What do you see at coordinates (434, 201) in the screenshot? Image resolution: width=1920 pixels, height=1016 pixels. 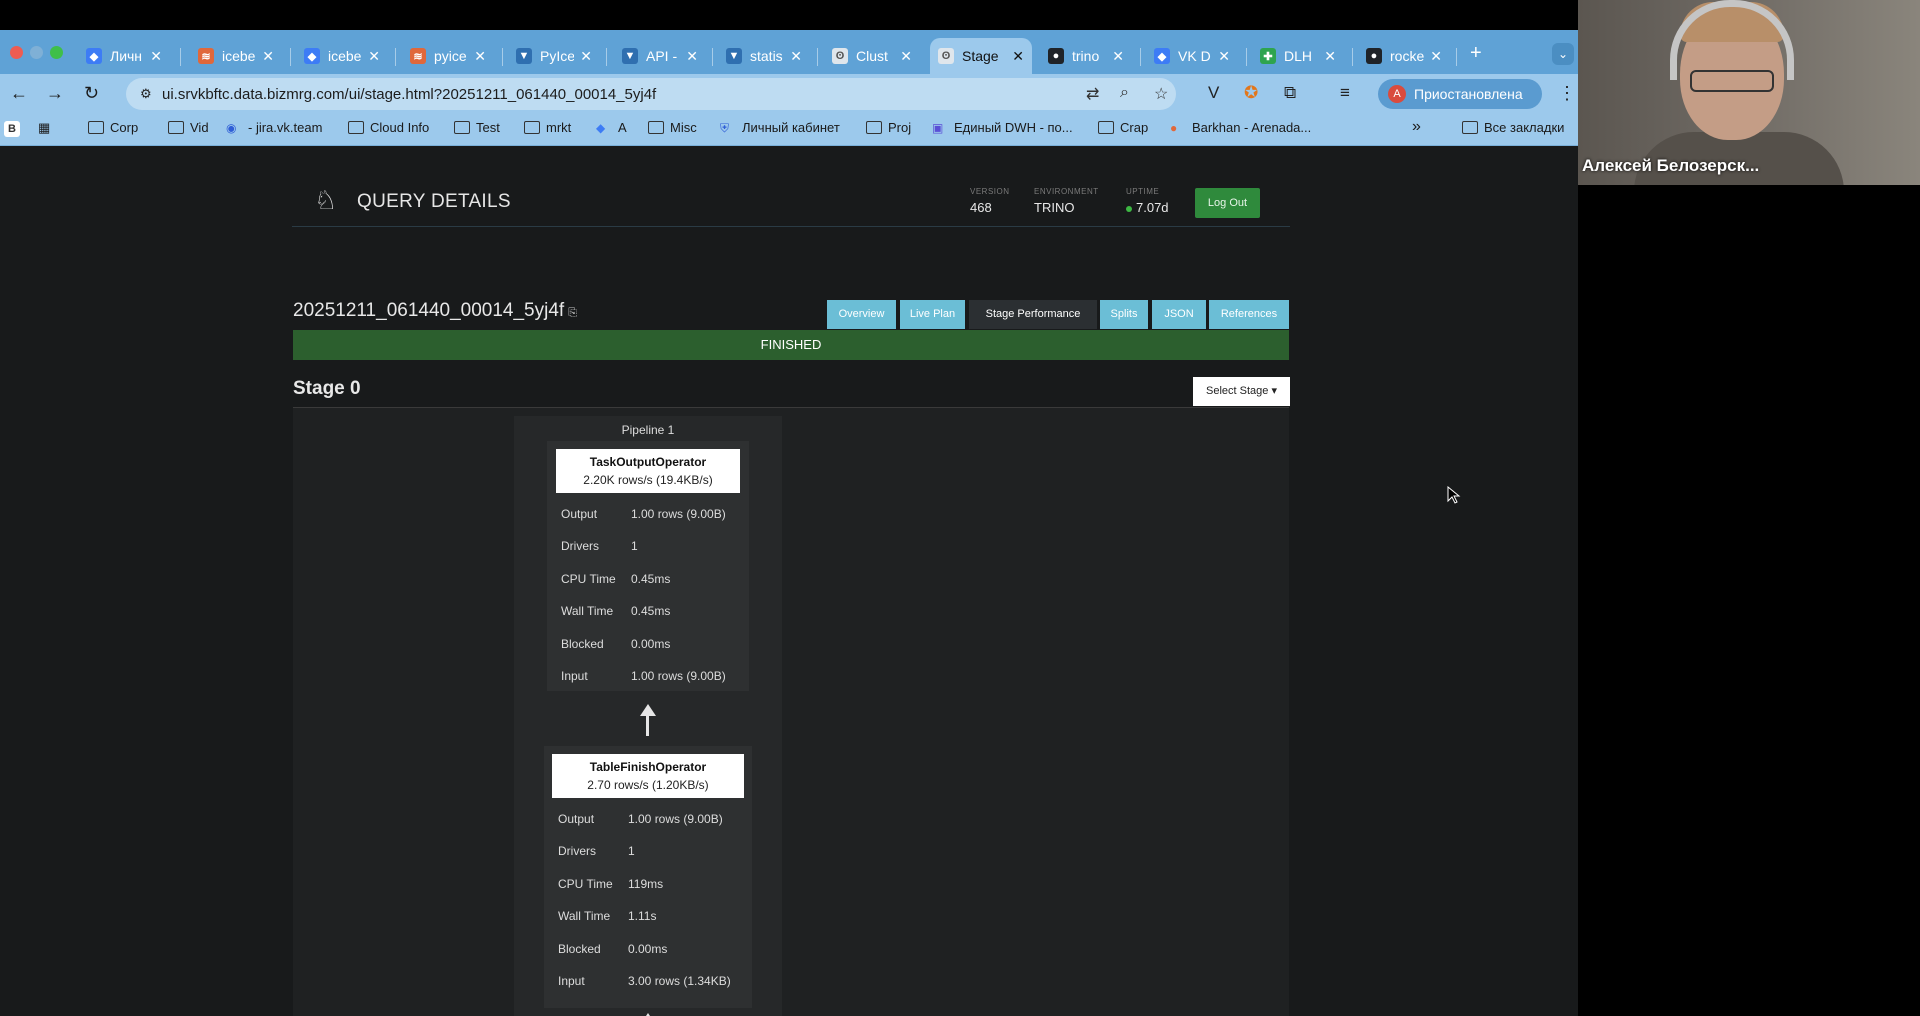 I see `page-title: QUERY DETAILS` at bounding box center [434, 201].